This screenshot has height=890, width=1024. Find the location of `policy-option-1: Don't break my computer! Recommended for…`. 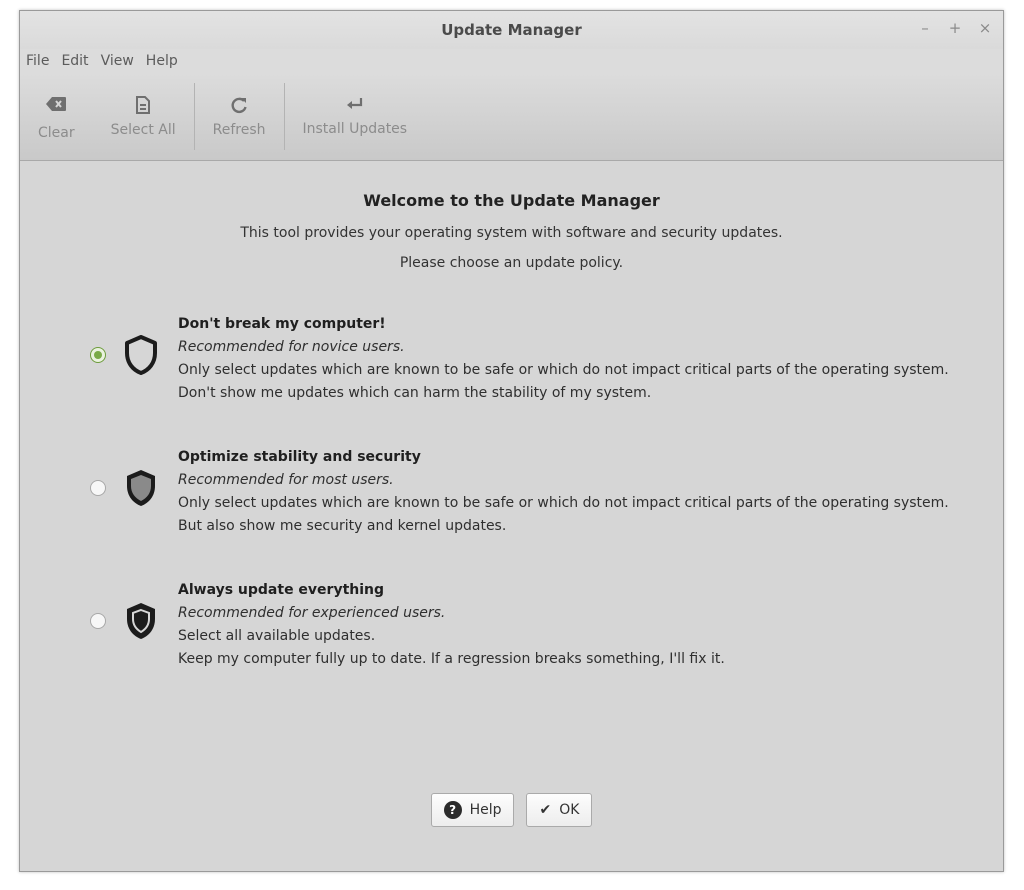

policy-option-1: Don't break my computer! Recommended for… is located at coordinates (531, 361).